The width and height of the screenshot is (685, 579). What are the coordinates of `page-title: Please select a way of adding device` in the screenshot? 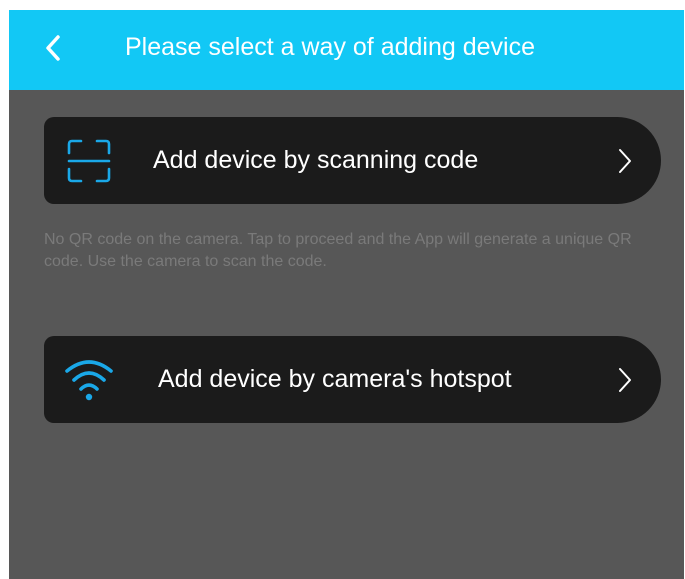 It's located at (330, 47).